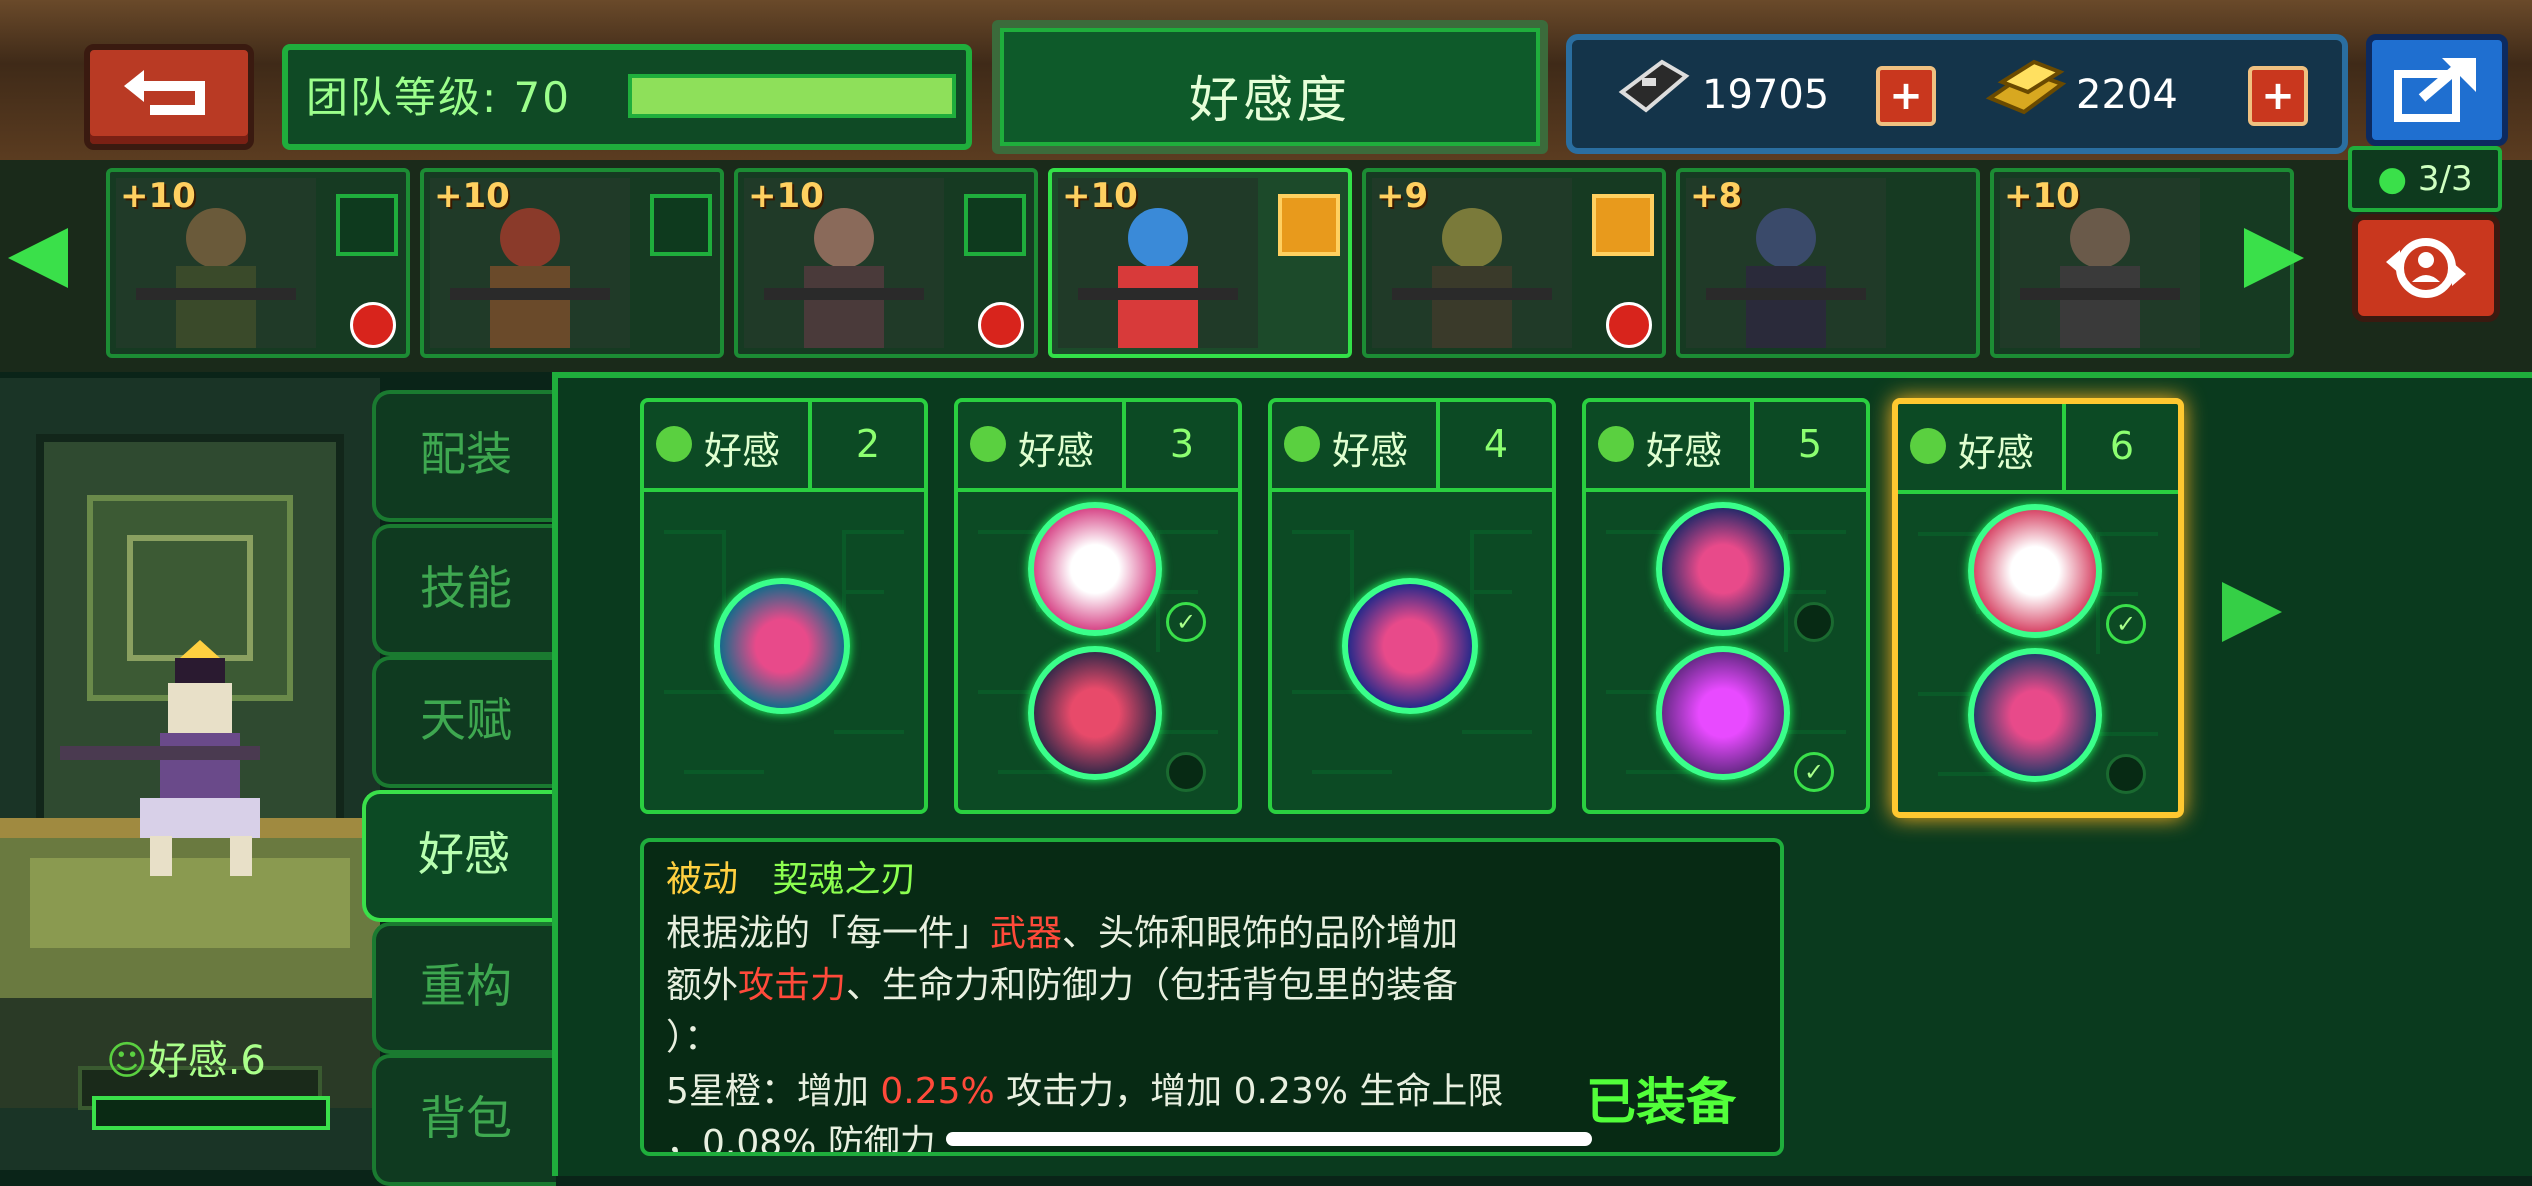 The height and width of the screenshot is (1186, 2532). What do you see at coordinates (1026, 933) in the screenshot?
I see `desc-highlight: 武器` at bounding box center [1026, 933].